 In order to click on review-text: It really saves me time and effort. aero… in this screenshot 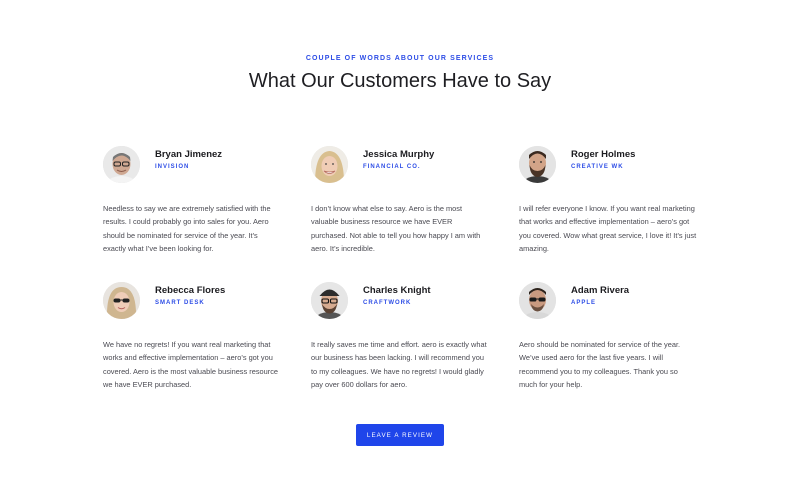, I will do `click(399, 365)`.